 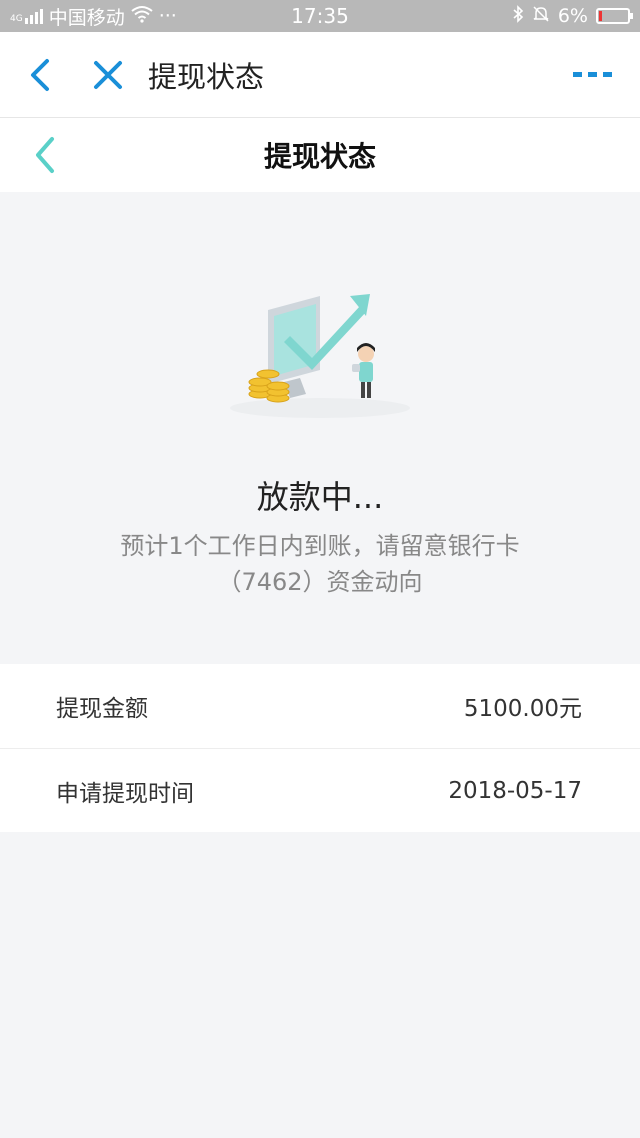 I want to click on status-description: 预计1个工作日内到账，请留意银行卡 （7462）资金动向, so click(x=320, y=564).